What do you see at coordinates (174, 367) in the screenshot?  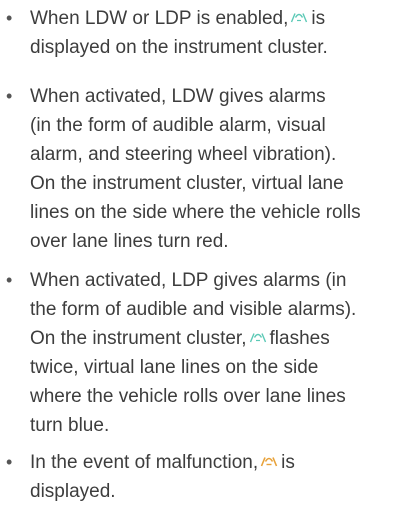 I see `text-line: twice, virtual lane lines on the side` at bounding box center [174, 367].